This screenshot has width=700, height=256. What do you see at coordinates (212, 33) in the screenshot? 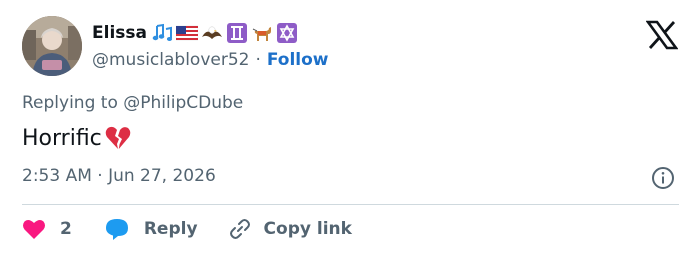
I see `eagle-icon` at bounding box center [212, 33].